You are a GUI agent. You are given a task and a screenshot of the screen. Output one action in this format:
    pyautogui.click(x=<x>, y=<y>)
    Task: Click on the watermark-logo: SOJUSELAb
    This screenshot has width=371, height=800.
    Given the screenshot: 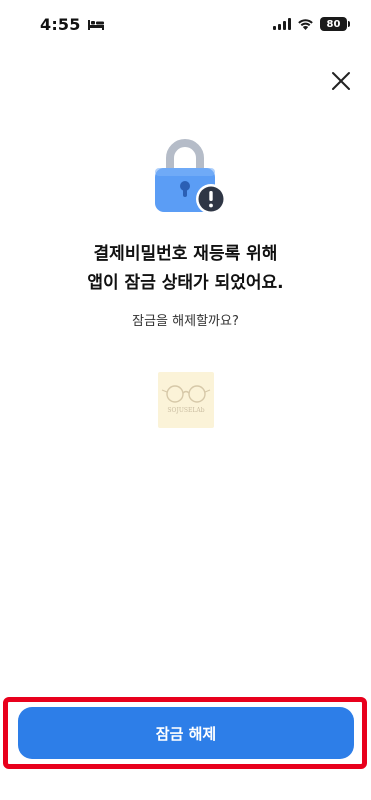 What is the action you would take?
    pyautogui.click(x=186, y=400)
    